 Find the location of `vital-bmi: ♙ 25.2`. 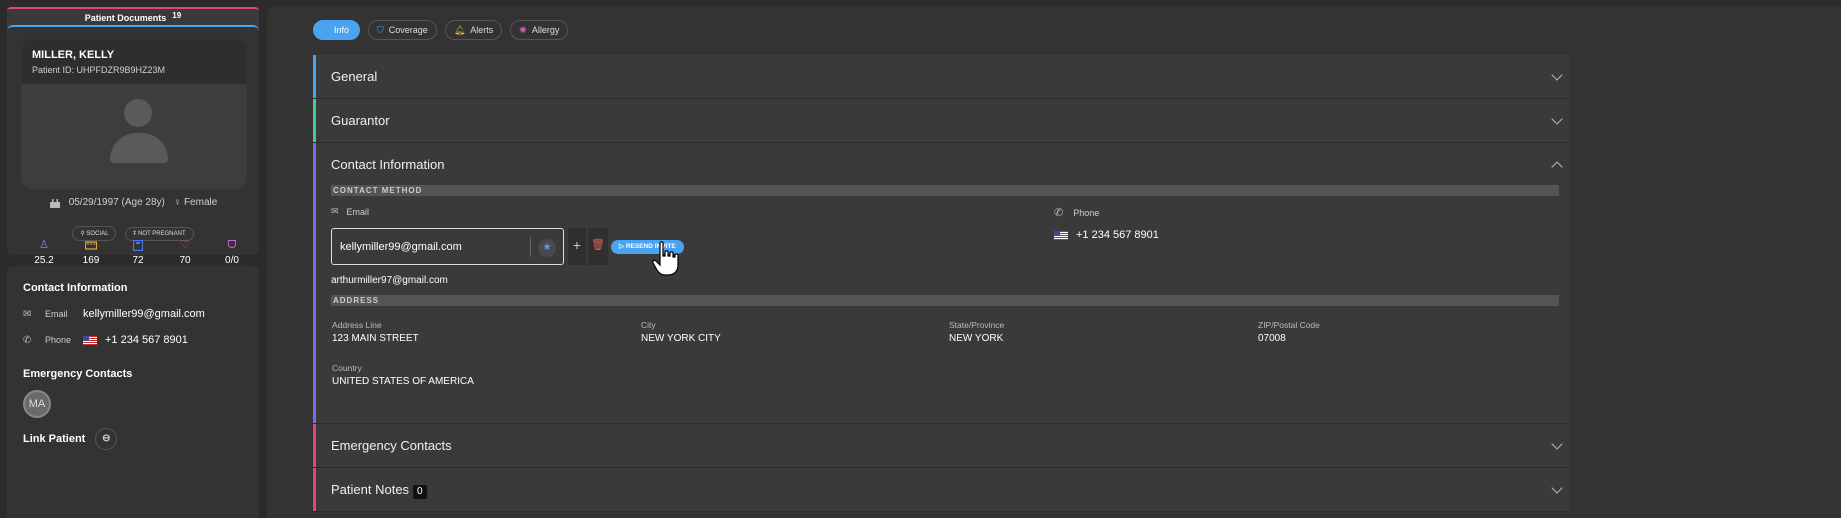

vital-bmi: ♙ 25.2 is located at coordinates (44, 252).